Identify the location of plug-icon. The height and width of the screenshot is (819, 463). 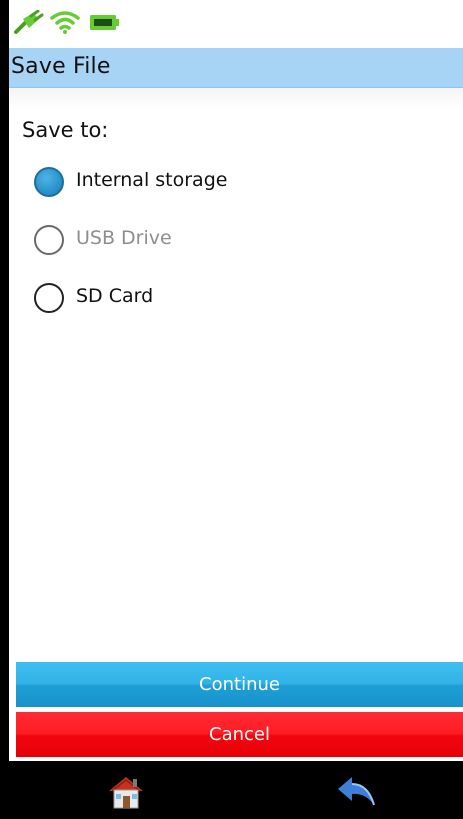
(29, 22).